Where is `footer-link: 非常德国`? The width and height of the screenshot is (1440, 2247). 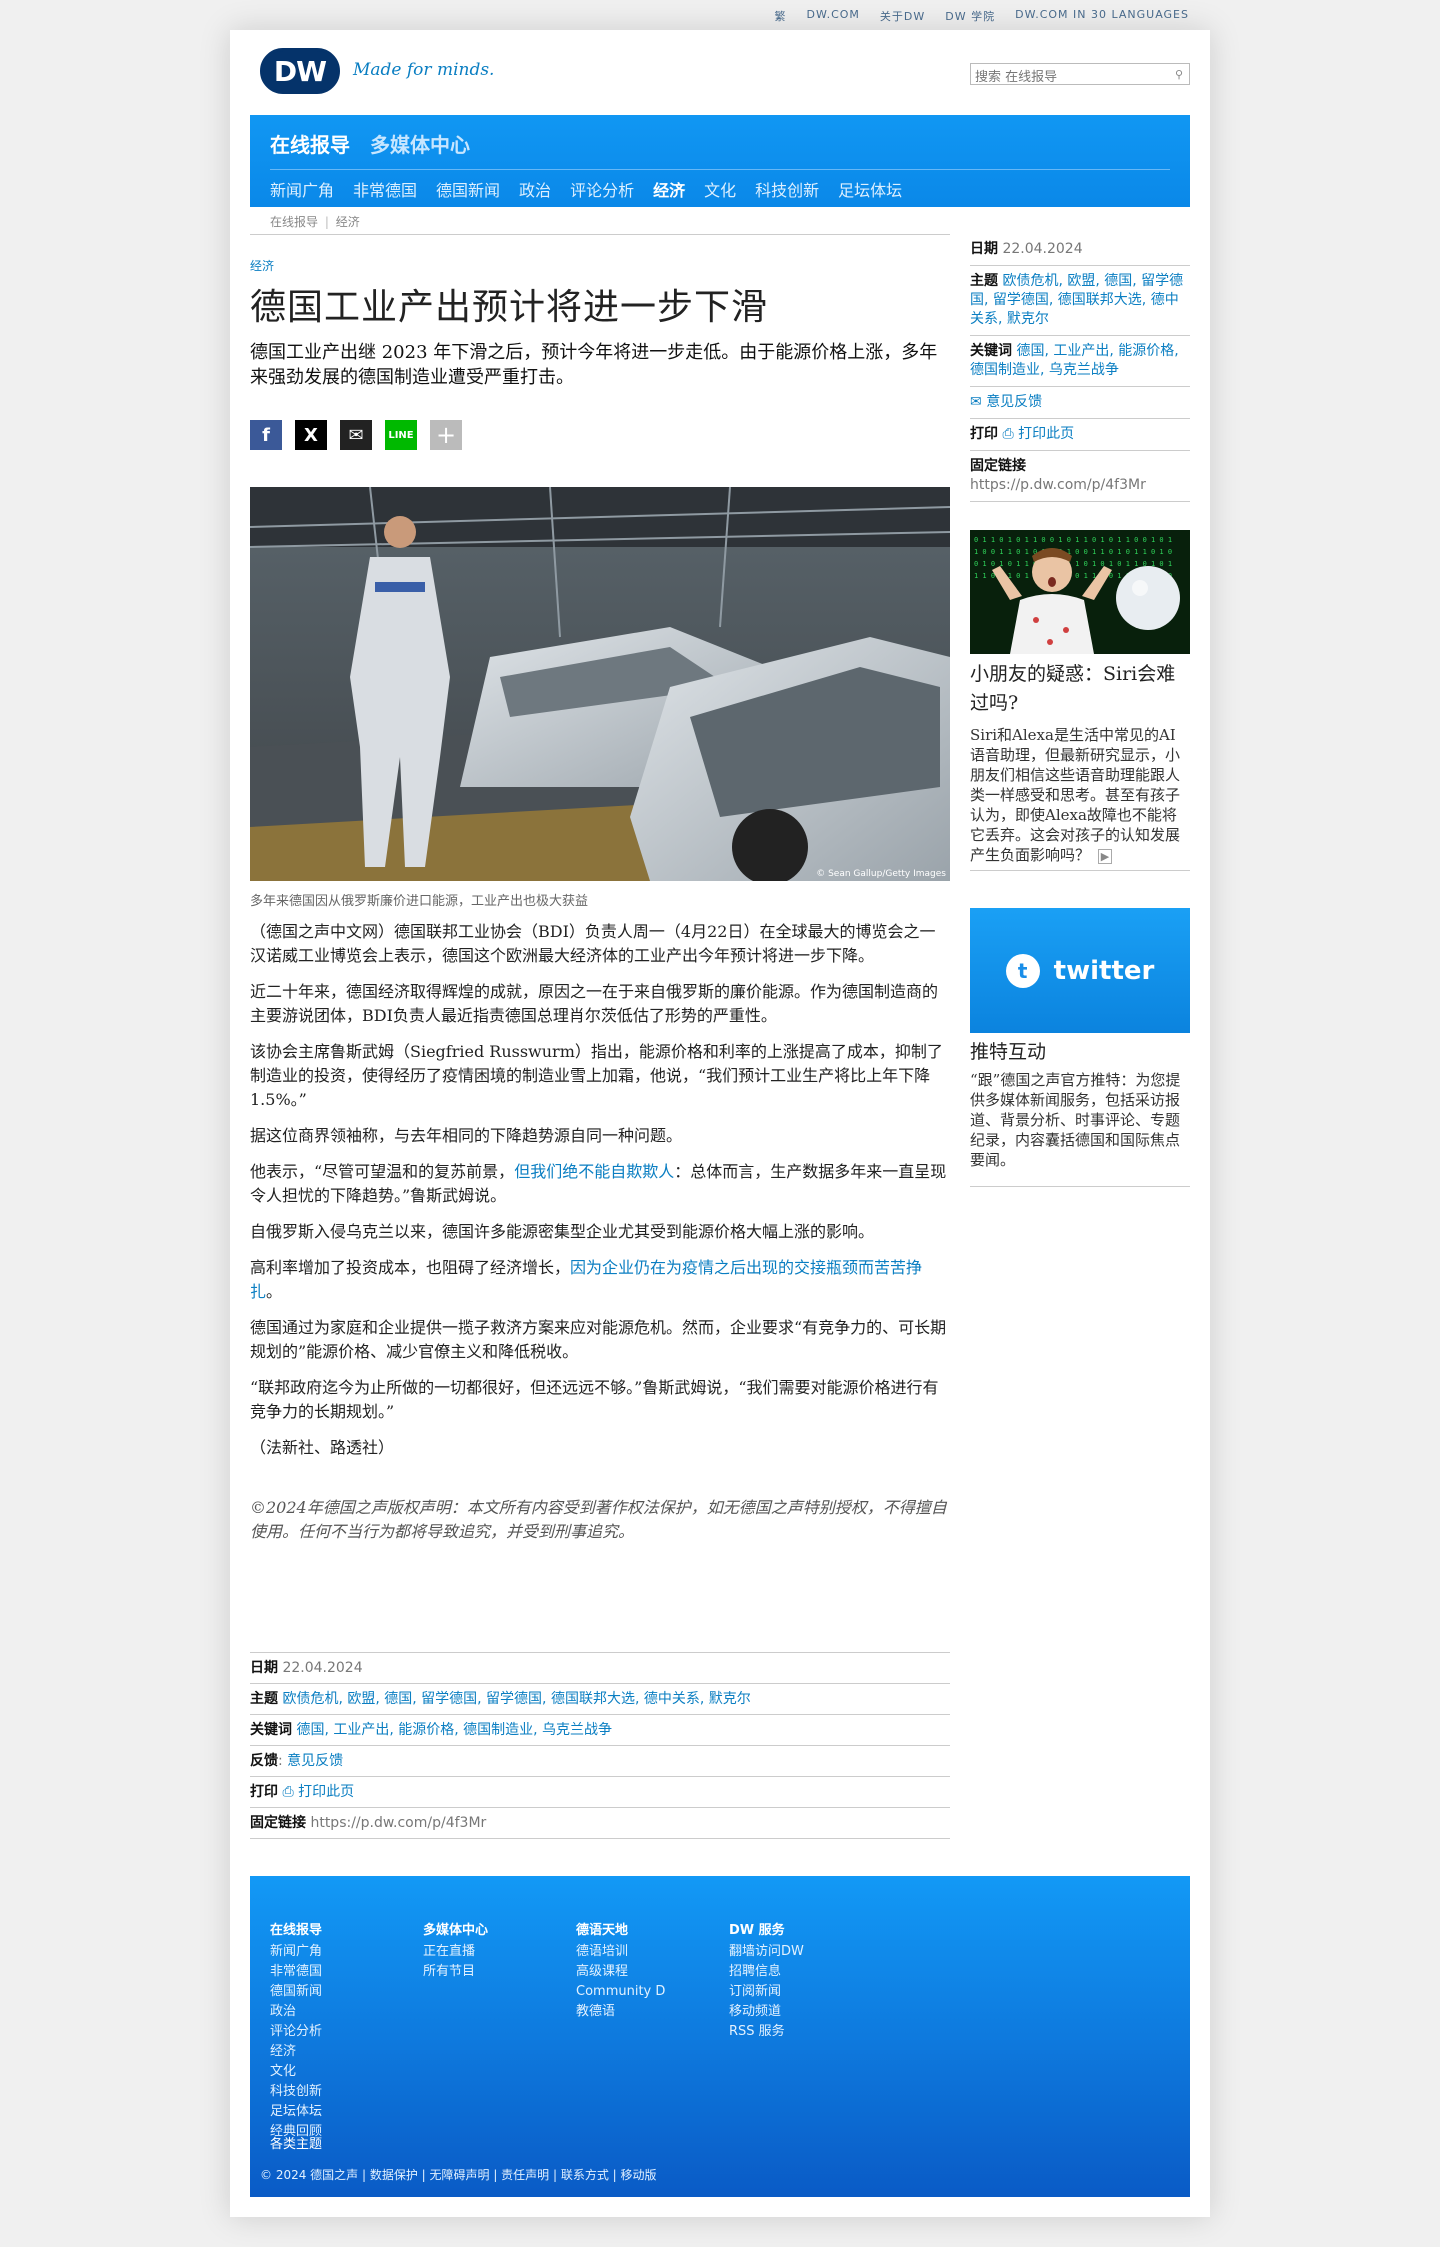
footer-link: 非常德国 is located at coordinates (345, 1972).